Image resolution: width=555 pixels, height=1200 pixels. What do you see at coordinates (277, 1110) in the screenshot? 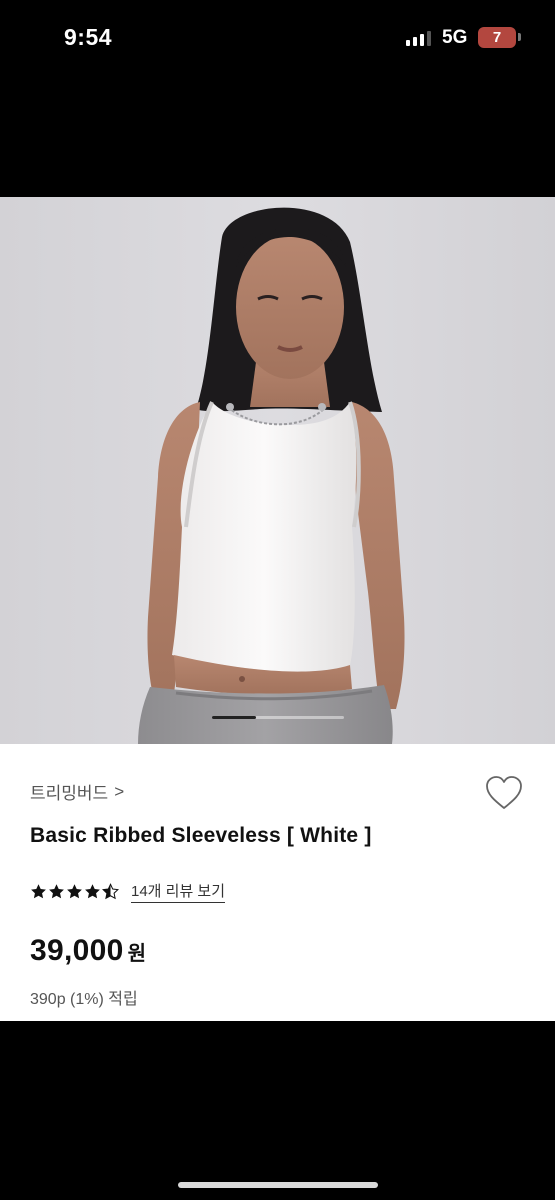
I see `bottom-blank-area` at bounding box center [277, 1110].